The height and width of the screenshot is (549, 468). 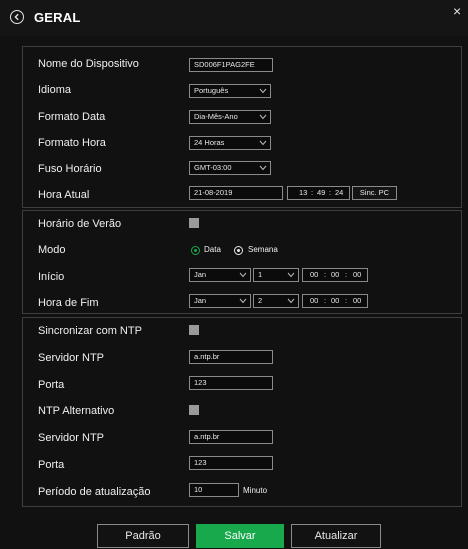 I want to click on current-time-label: Hora Atual, so click(x=64, y=195).